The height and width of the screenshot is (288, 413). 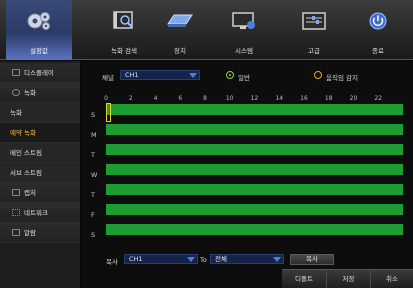 What do you see at coordinates (161, 259) in the screenshot?
I see `copy-from-select: CH1` at bounding box center [161, 259].